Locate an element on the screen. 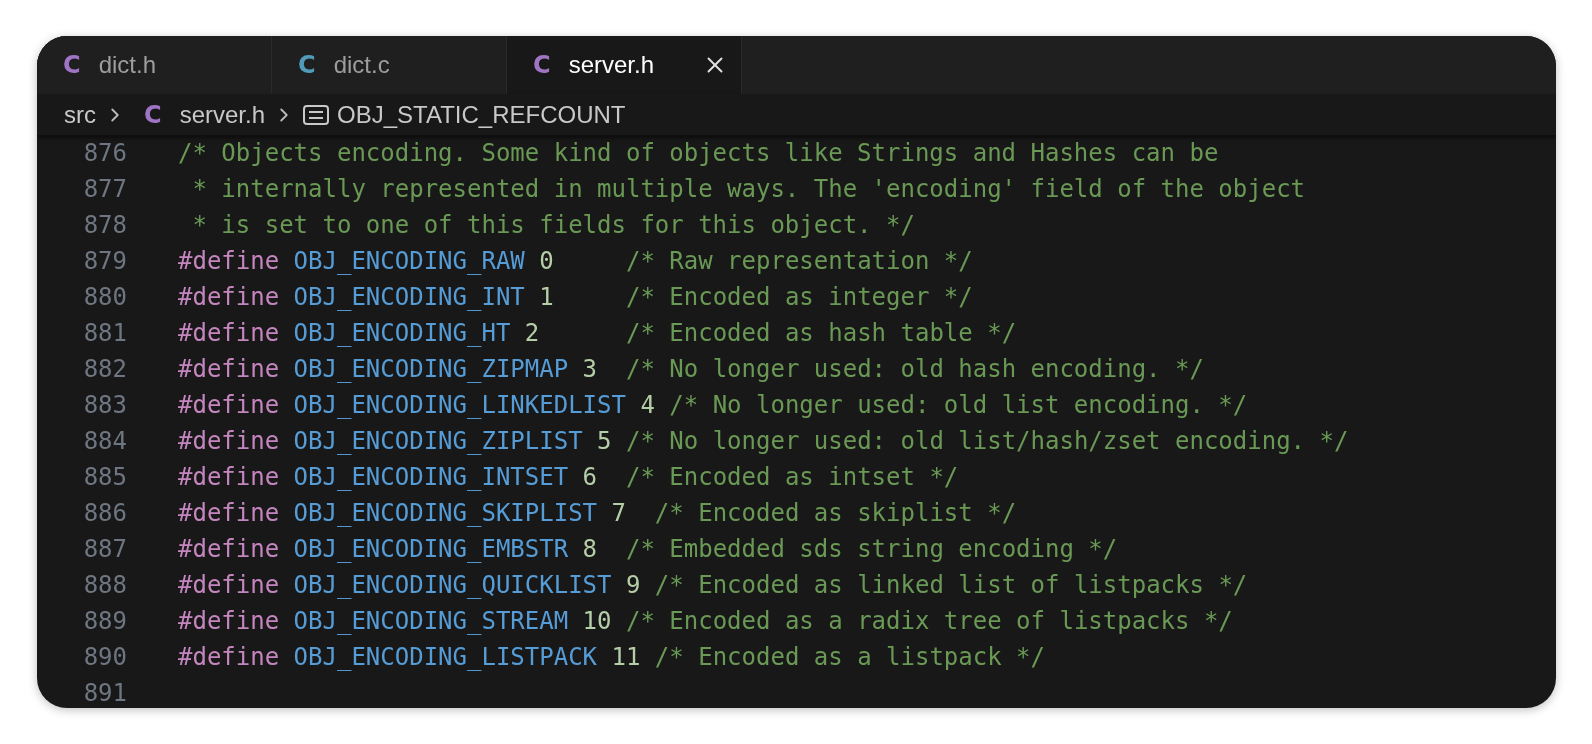 Image resolution: width=1592 pixels, height=744 pixels. line-number: 885 is located at coordinates (104, 477).